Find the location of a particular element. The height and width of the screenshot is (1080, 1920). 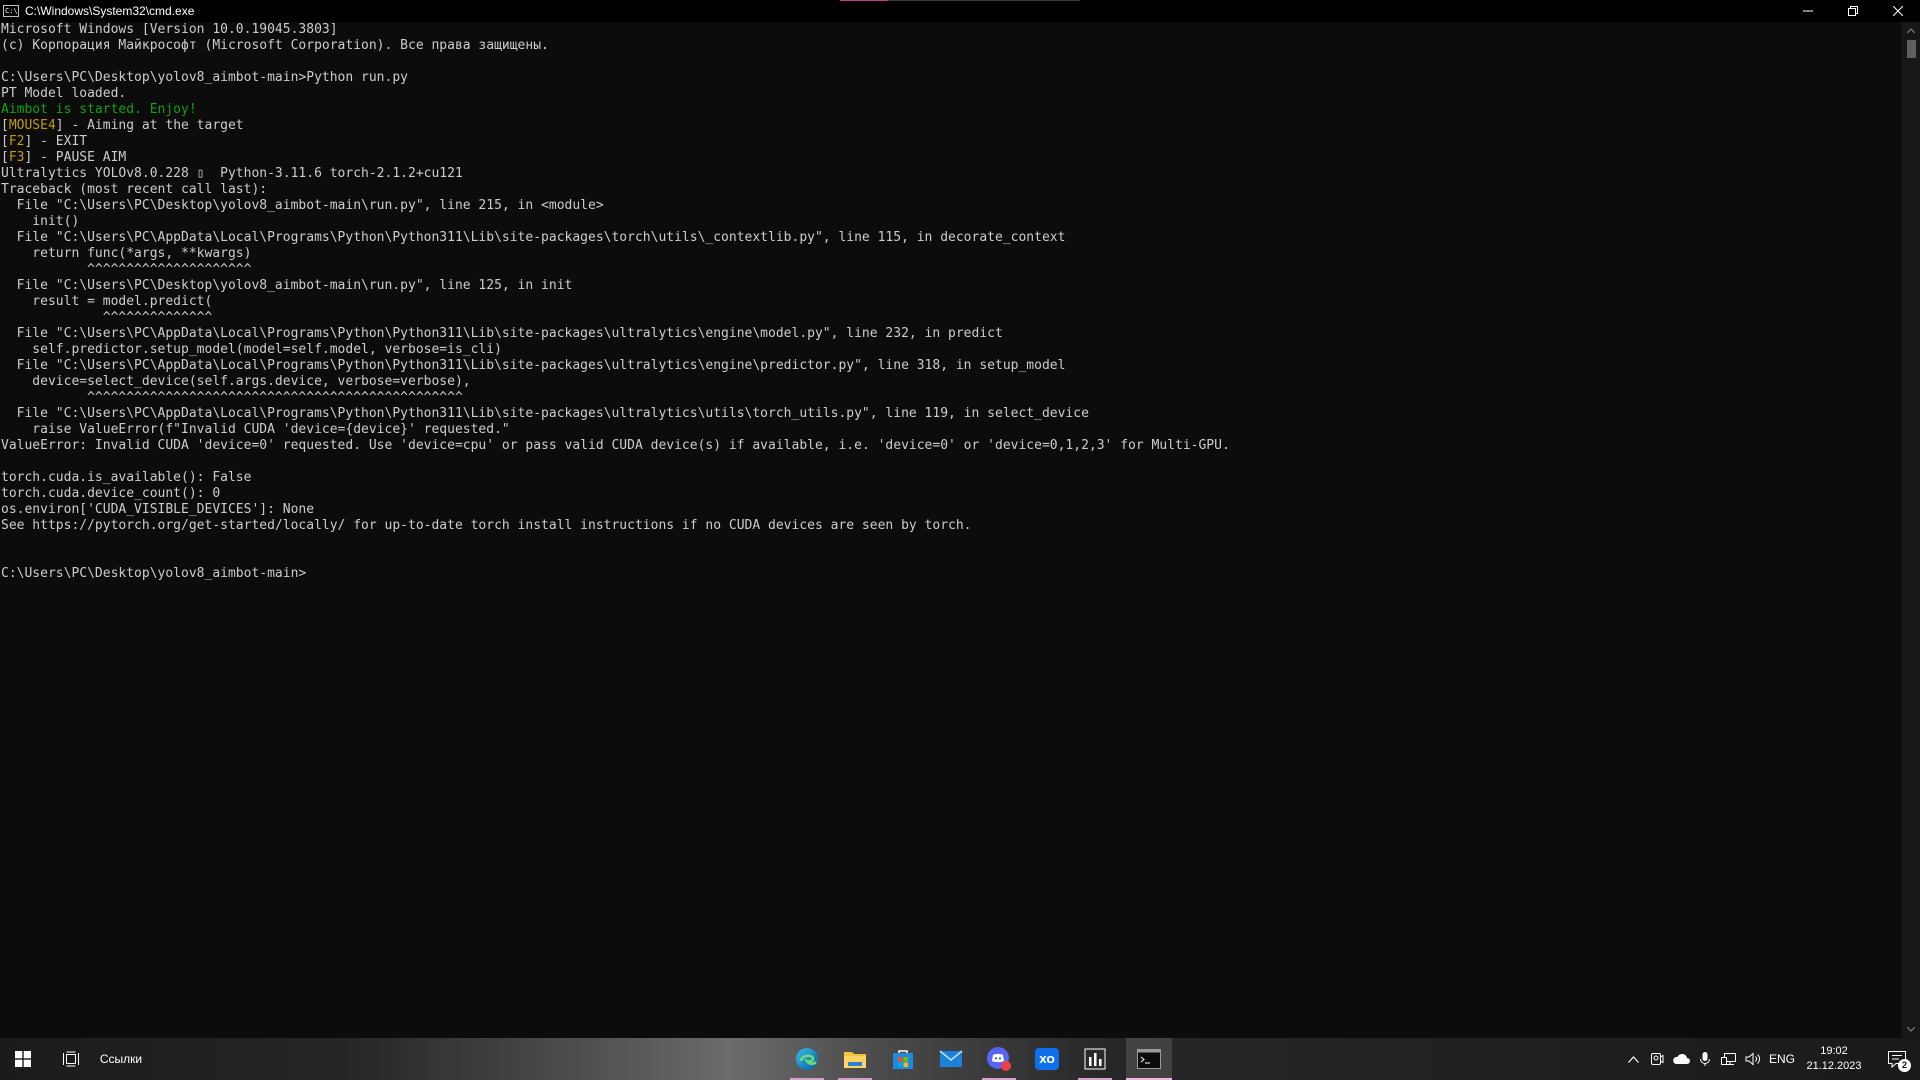

console-line: ^^^^^^^^^^^^^^ is located at coordinates (951, 318).